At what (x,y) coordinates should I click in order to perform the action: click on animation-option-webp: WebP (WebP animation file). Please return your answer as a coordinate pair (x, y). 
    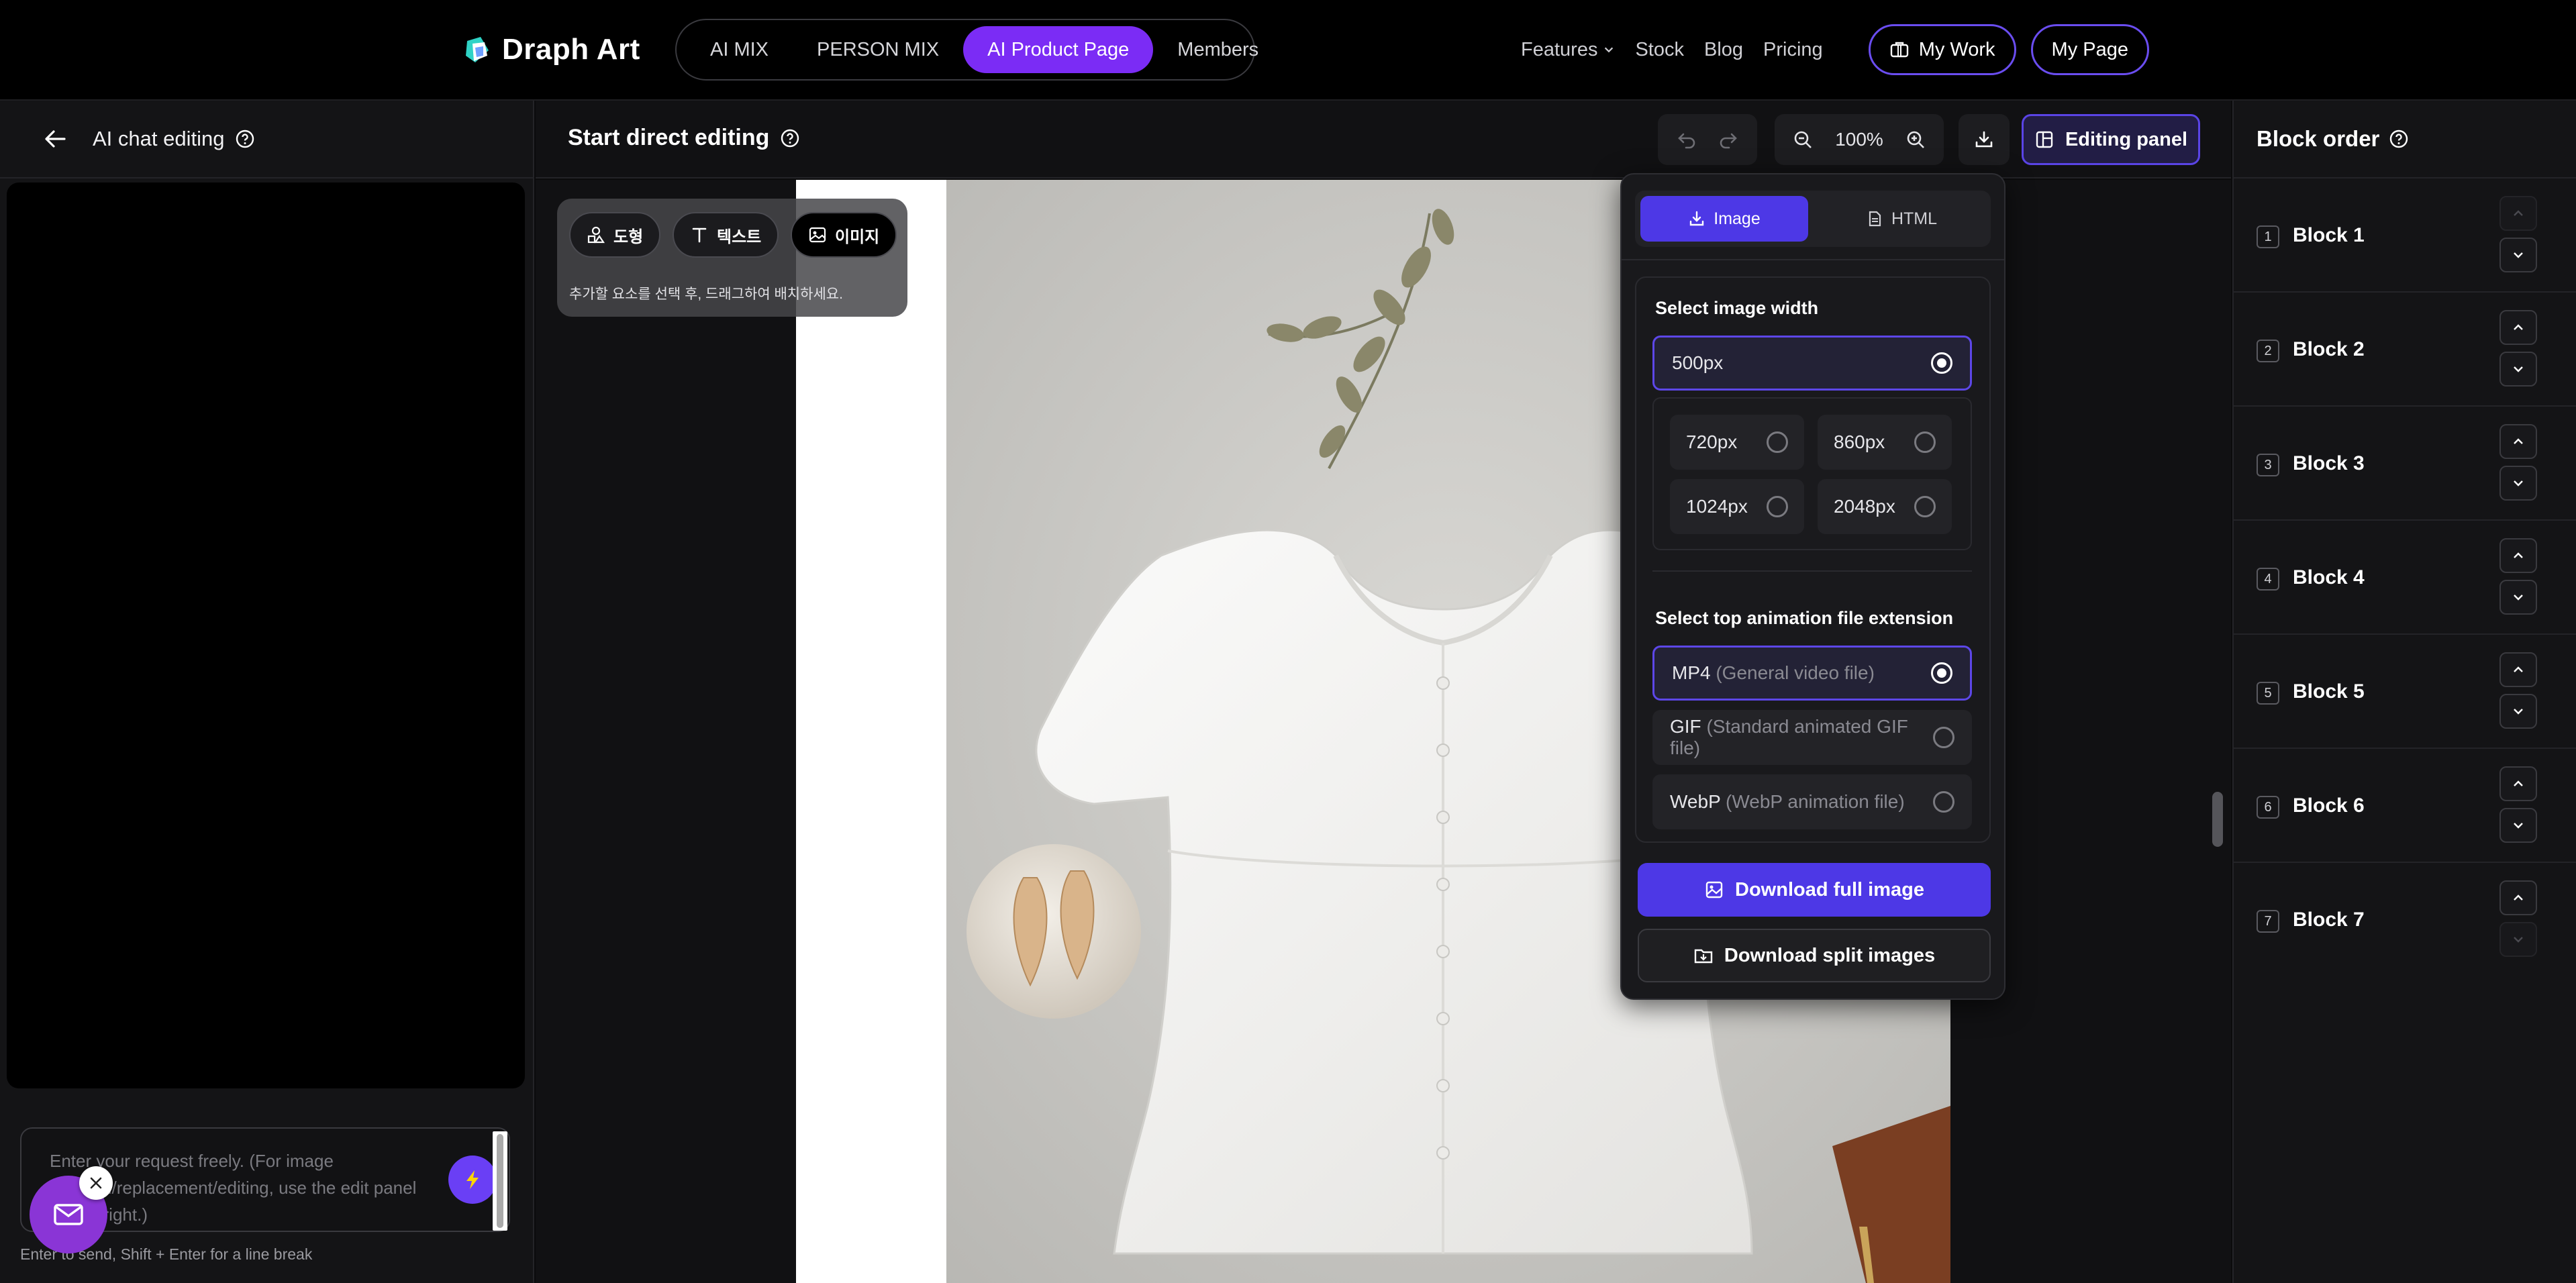
    Looking at the image, I should click on (1812, 801).